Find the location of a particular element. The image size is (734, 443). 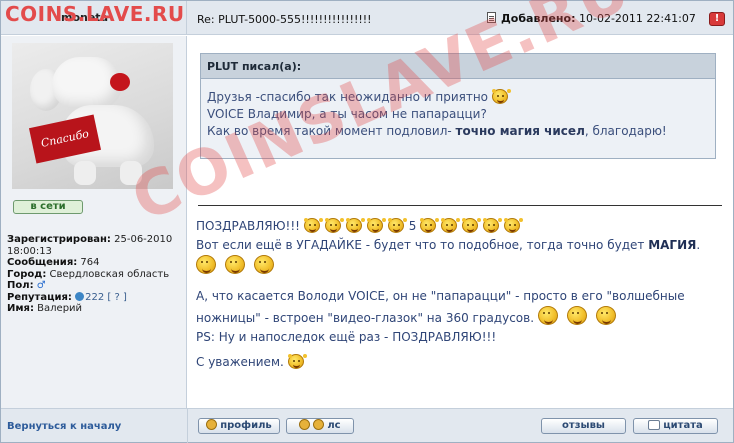

reputation-row: Репутация: 222 [ ? ] is located at coordinates (96, 297).